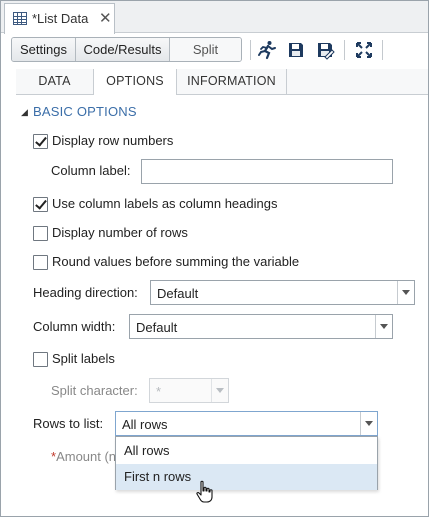 The height and width of the screenshot is (517, 429). What do you see at coordinates (120, 232) in the screenshot?
I see `display-number-of-rows-label: Display number of rows` at bounding box center [120, 232].